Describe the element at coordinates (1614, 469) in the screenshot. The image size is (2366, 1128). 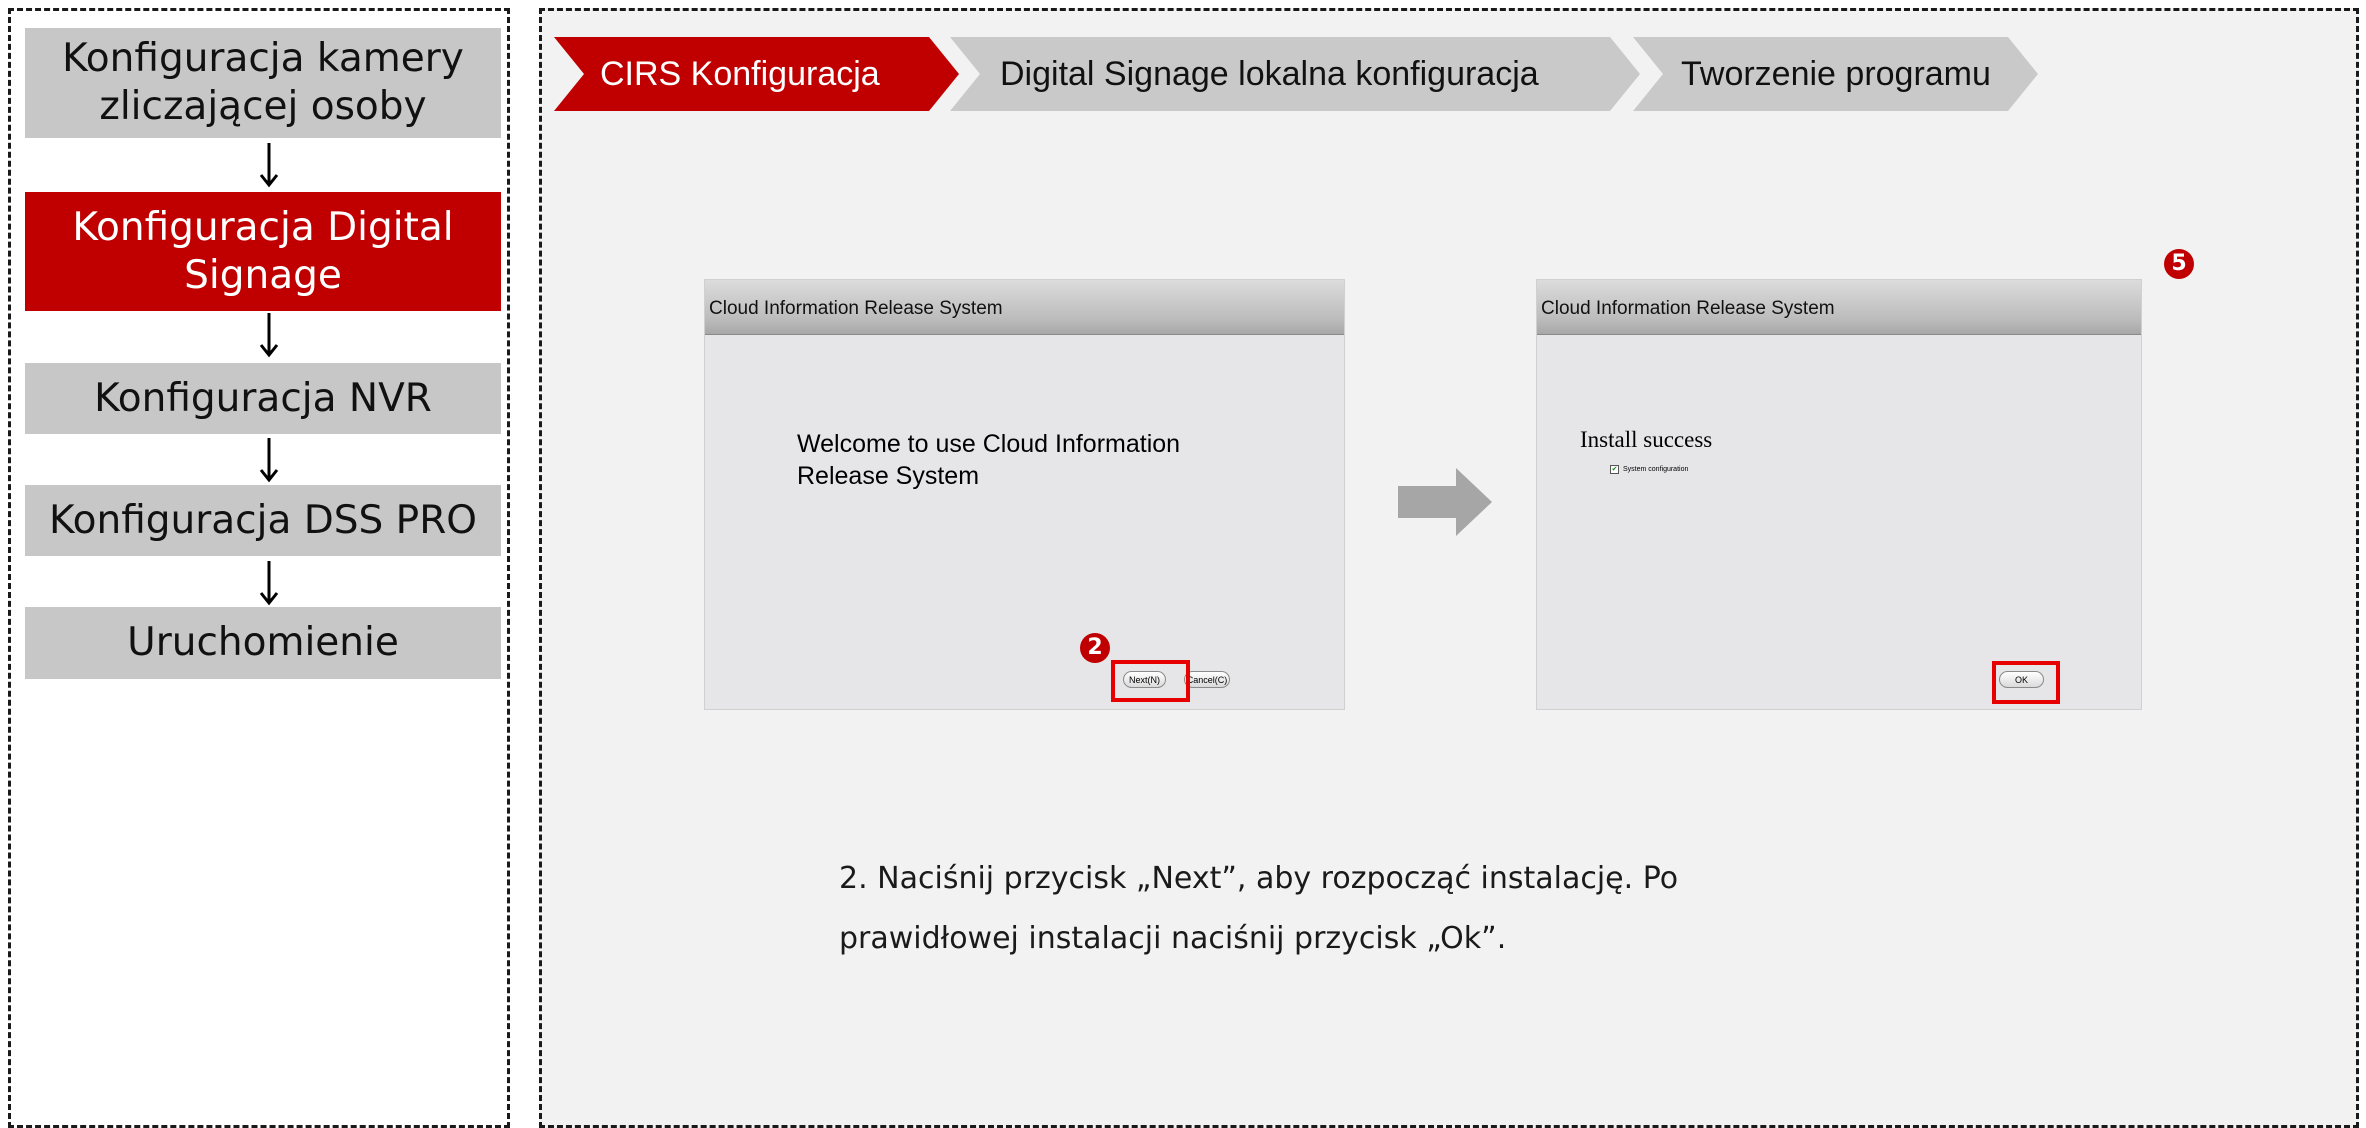
I see `checkbox-checked-icon: ✔` at that location.